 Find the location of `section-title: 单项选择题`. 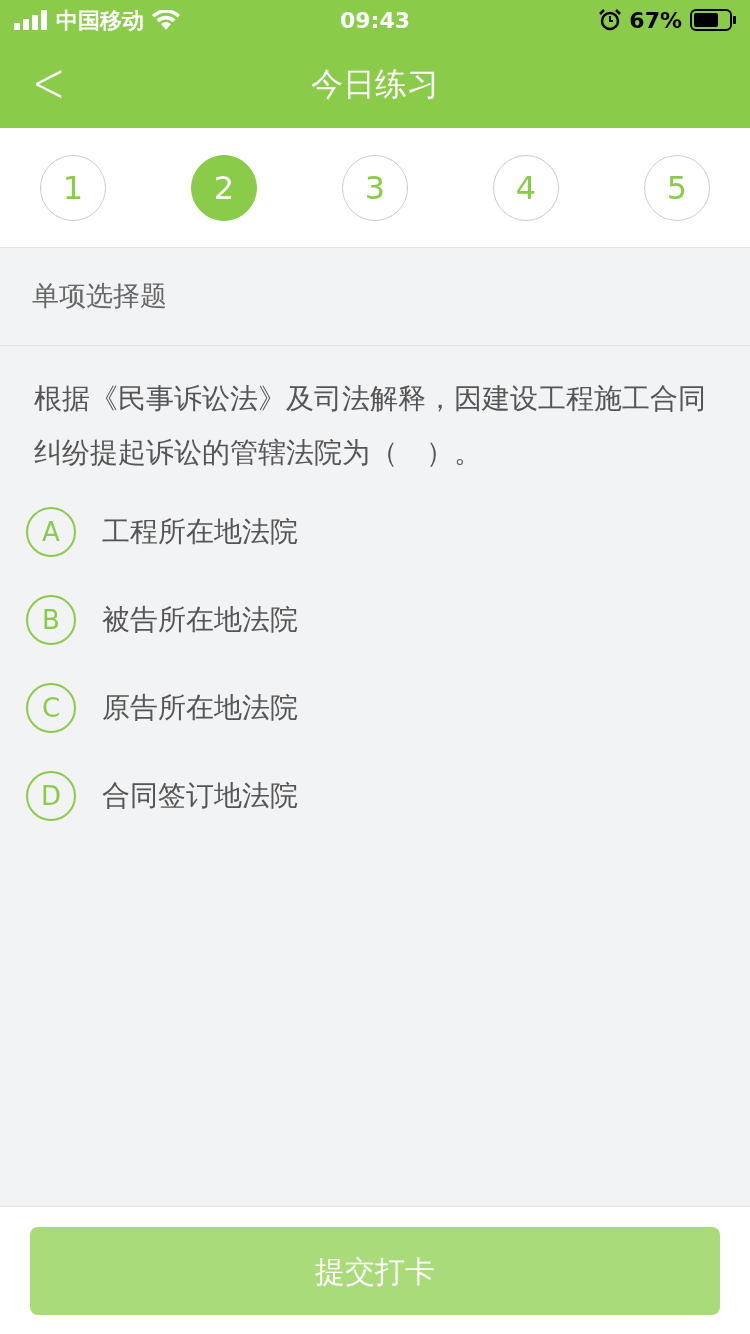

section-title: 单项选择题 is located at coordinates (99, 296).